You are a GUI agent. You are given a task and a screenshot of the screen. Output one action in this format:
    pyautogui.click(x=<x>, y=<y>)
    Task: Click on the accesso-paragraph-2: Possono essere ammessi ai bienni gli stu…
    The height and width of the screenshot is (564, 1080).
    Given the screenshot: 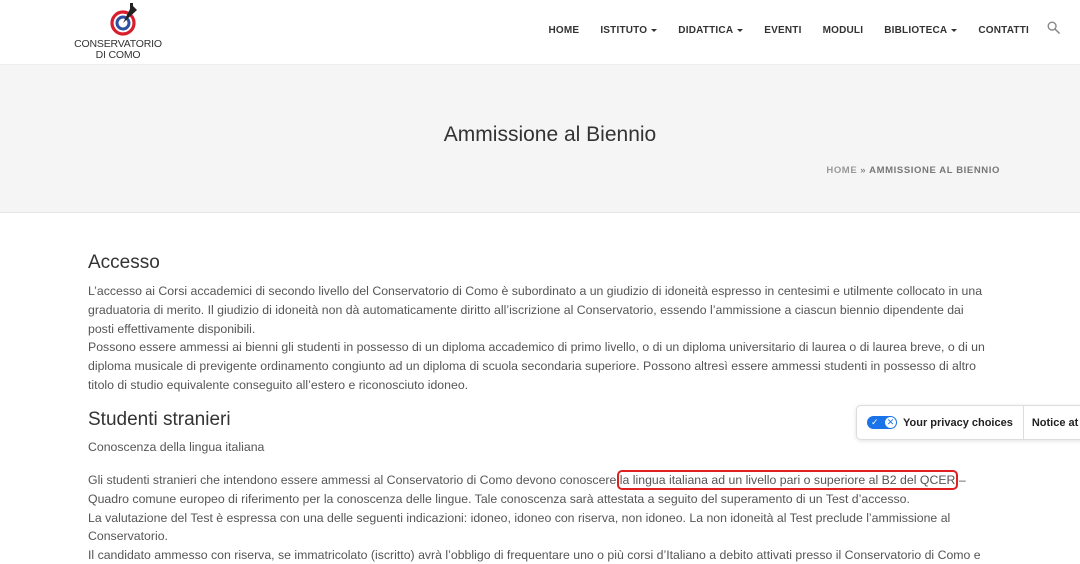 What is the action you would take?
    pyautogui.click(x=536, y=366)
    